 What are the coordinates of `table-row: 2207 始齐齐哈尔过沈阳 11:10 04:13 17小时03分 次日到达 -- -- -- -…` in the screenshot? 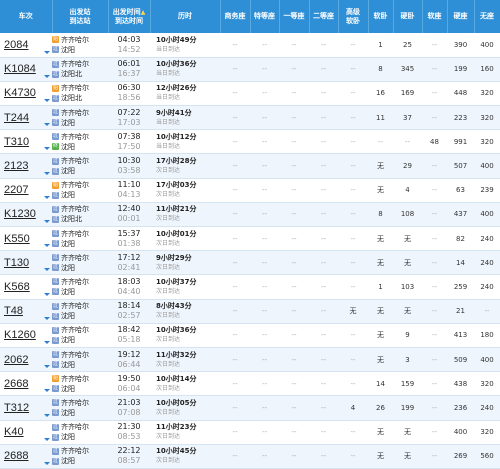 It's located at (250, 190).